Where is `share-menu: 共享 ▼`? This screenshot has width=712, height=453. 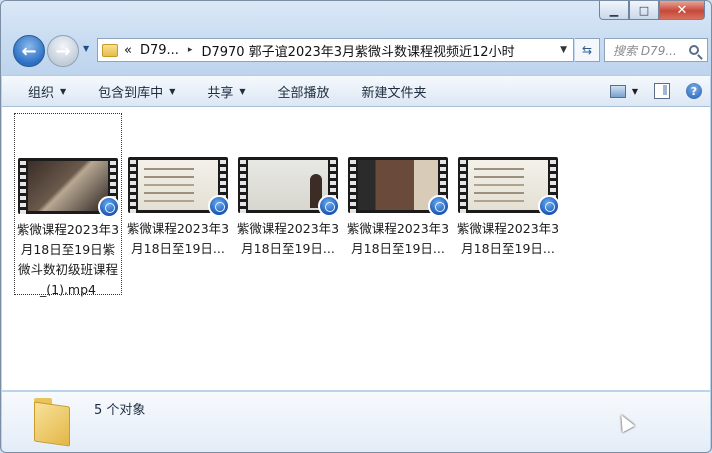 share-menu: 共享 ▼ is located at coordinates (220, 91).